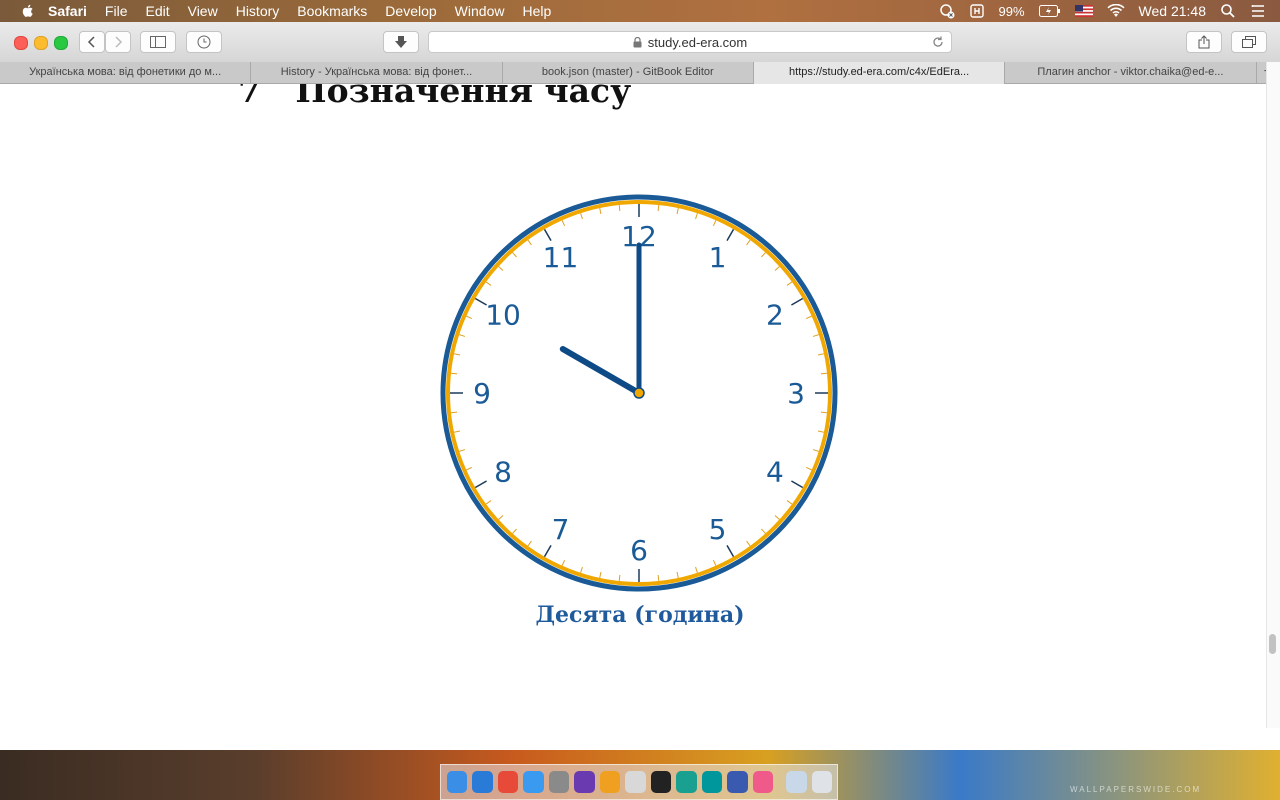 This screenshot has height=800, width=1280. Describe the element at coordinates (686, 782) in the screenshot. I see `ajenti-icon` at that location.